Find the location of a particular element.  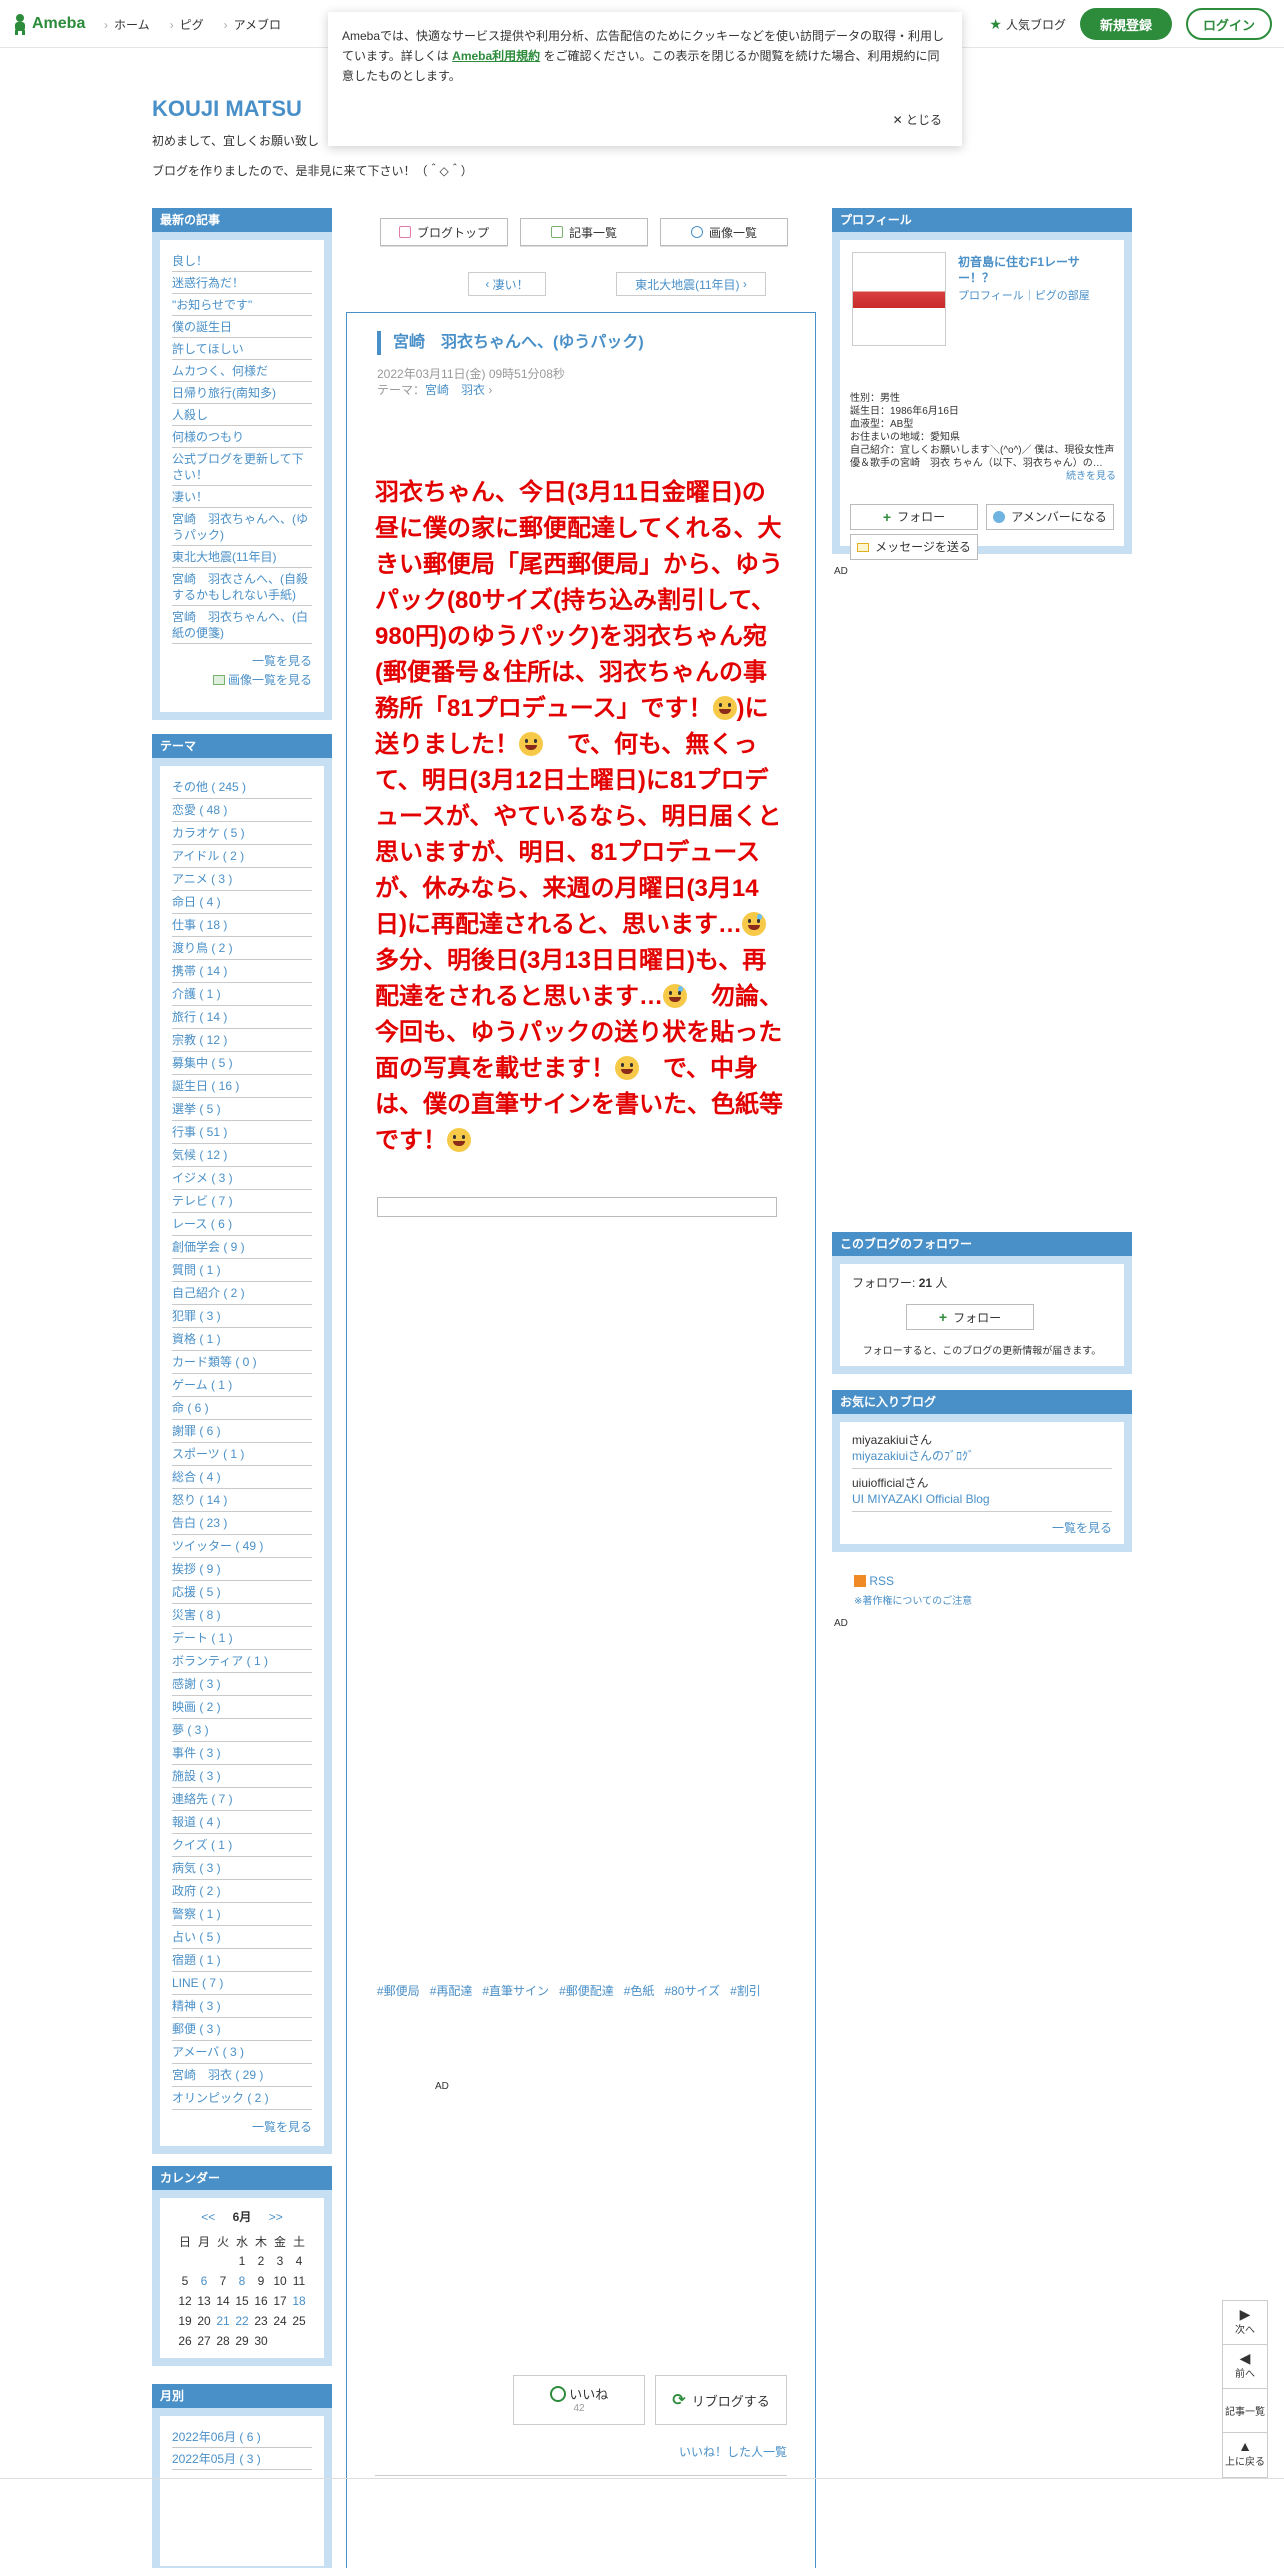

theme-item: オリンピック ( 2 ) is located at coordinates (242, 2098).